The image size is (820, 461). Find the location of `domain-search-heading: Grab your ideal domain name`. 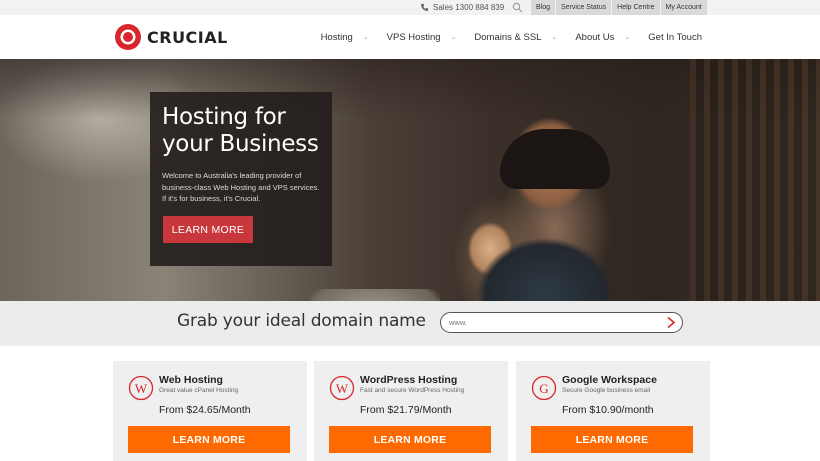

domain-search-heading: Grab your ideal domain name is located at coordinates (301, 321).